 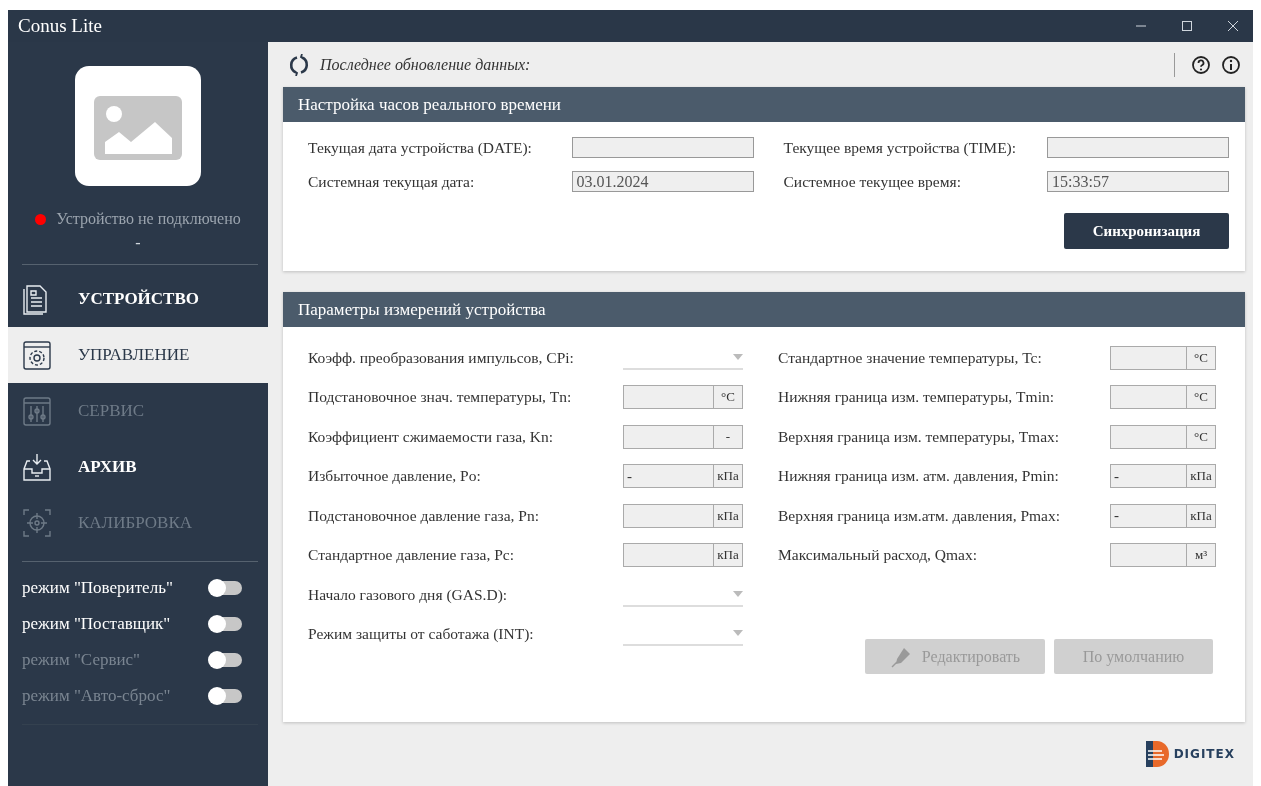 I want to click on window-title: Conus Lite, so click(x=60, y=26).